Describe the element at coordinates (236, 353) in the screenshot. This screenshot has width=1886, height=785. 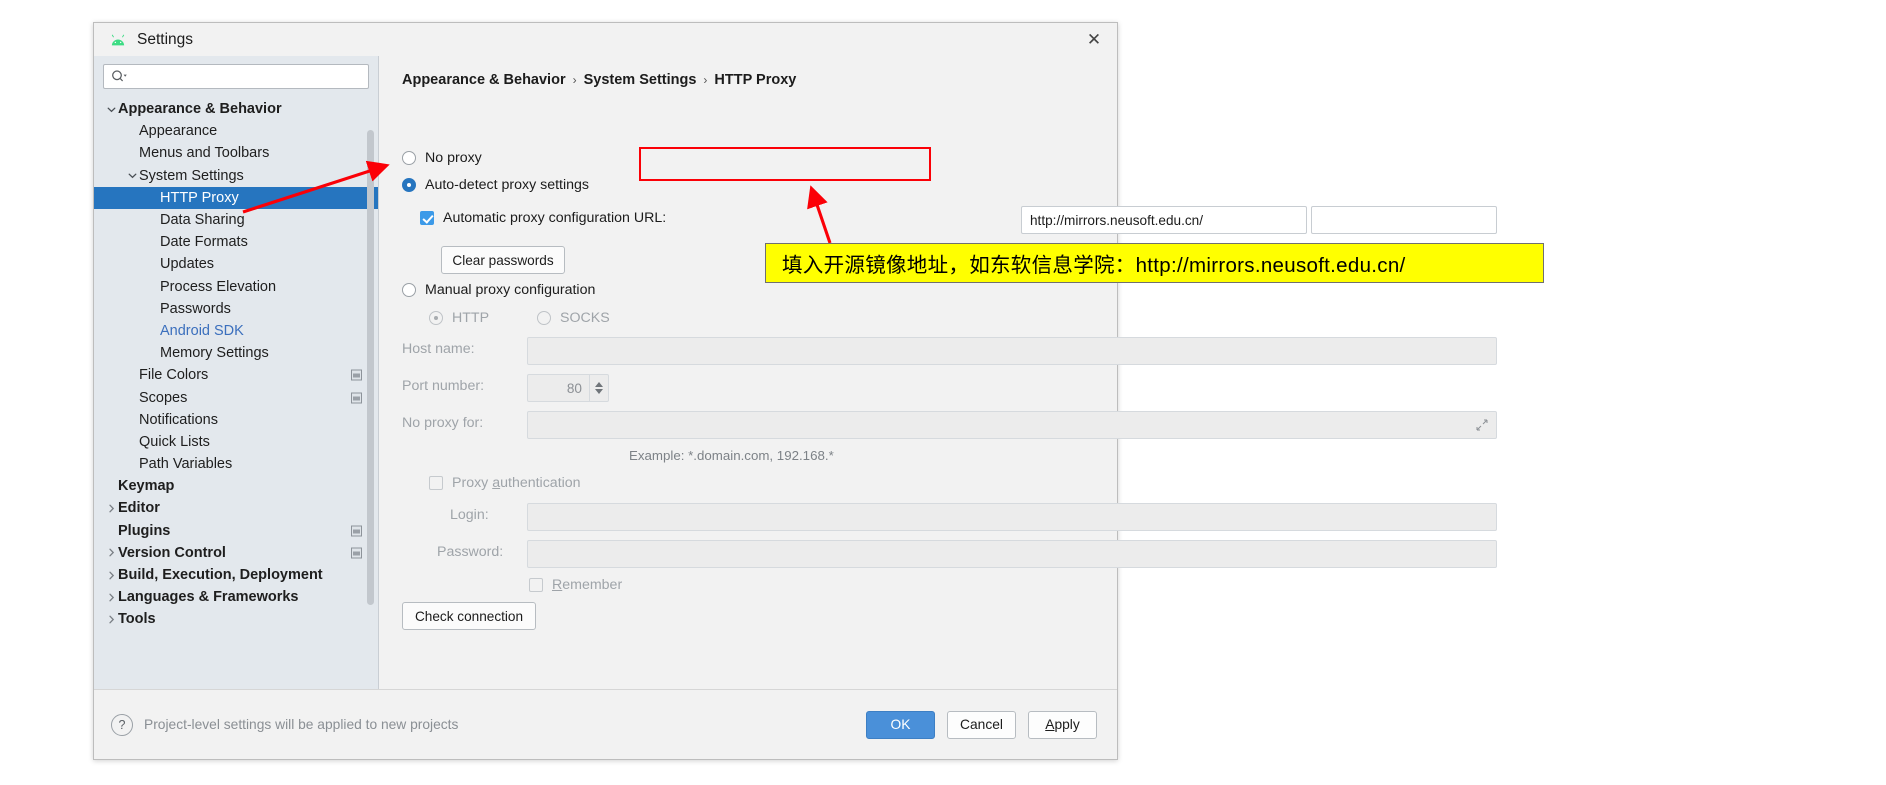
I see `sidebar-item-memory-settings: Memory Settings` at that location.